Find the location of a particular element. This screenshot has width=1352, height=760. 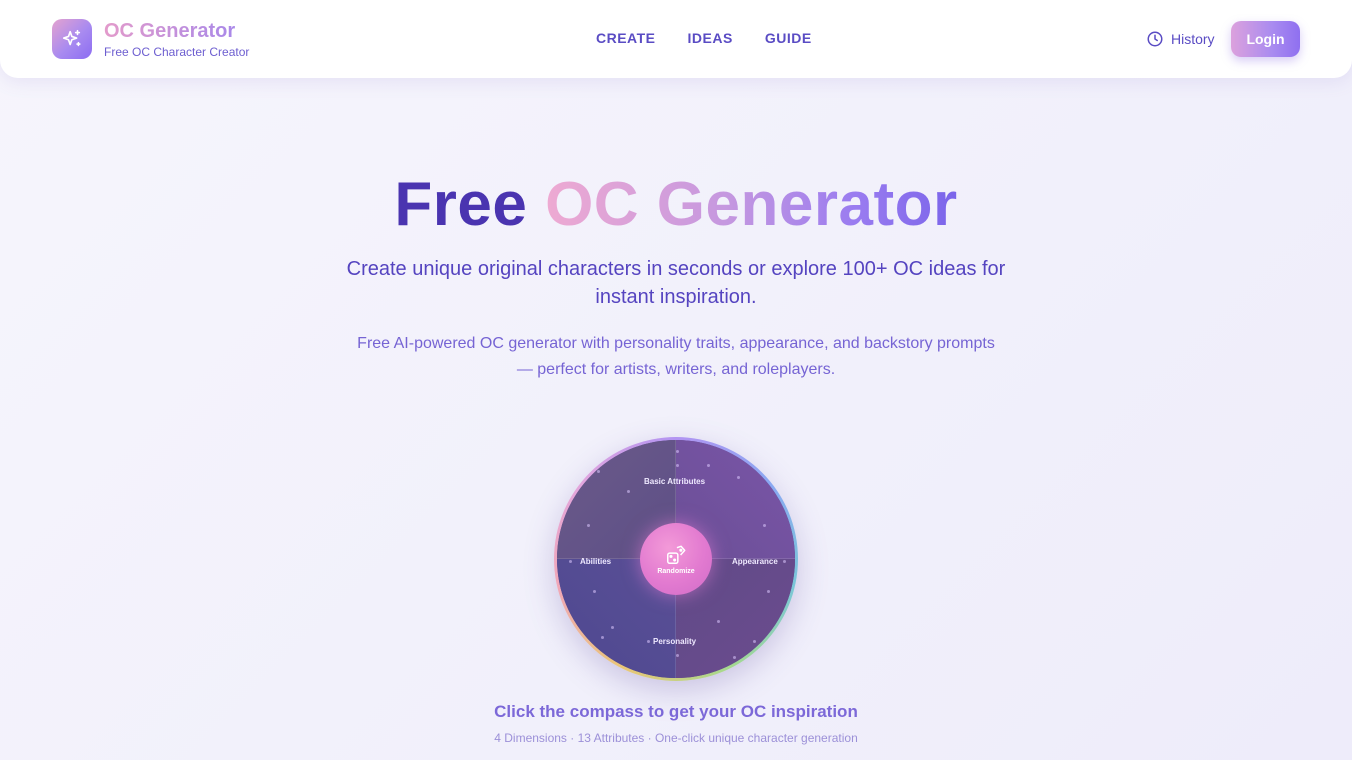

compass-label-abilities: Abilities is located at coordinates (595, 561).